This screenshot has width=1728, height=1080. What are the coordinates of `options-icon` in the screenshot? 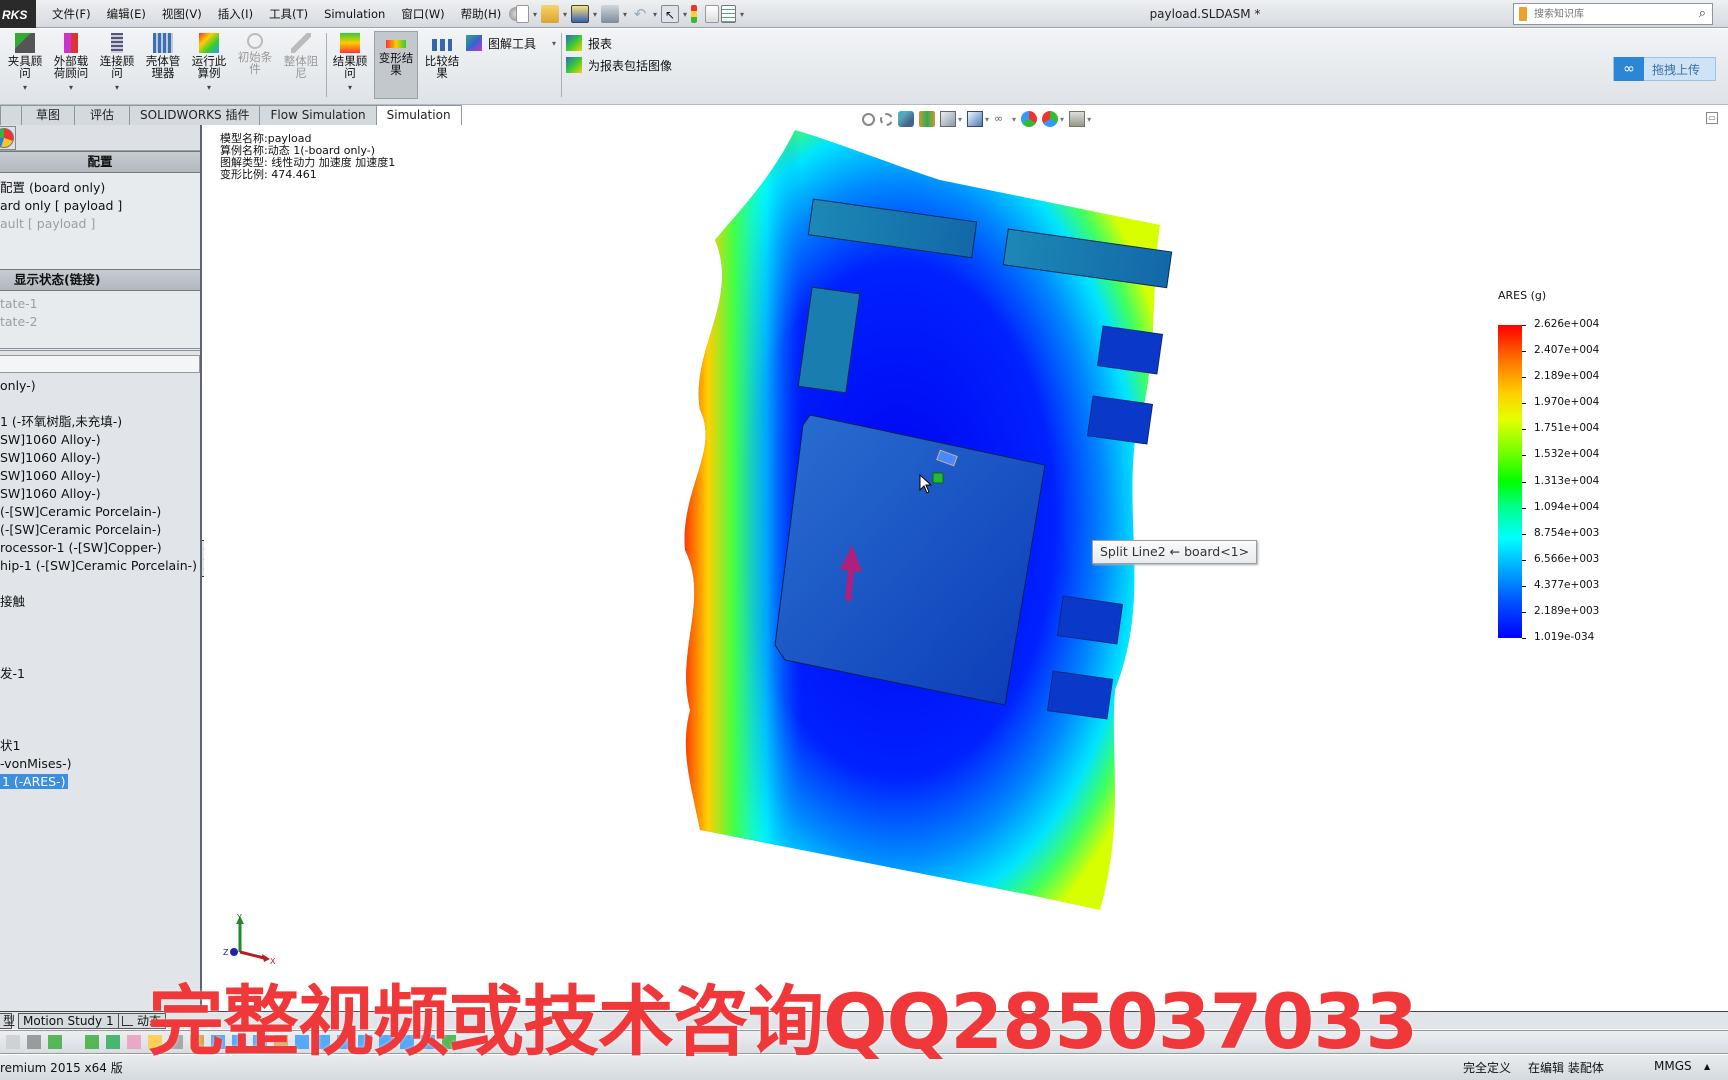 It's located at (728, 14).